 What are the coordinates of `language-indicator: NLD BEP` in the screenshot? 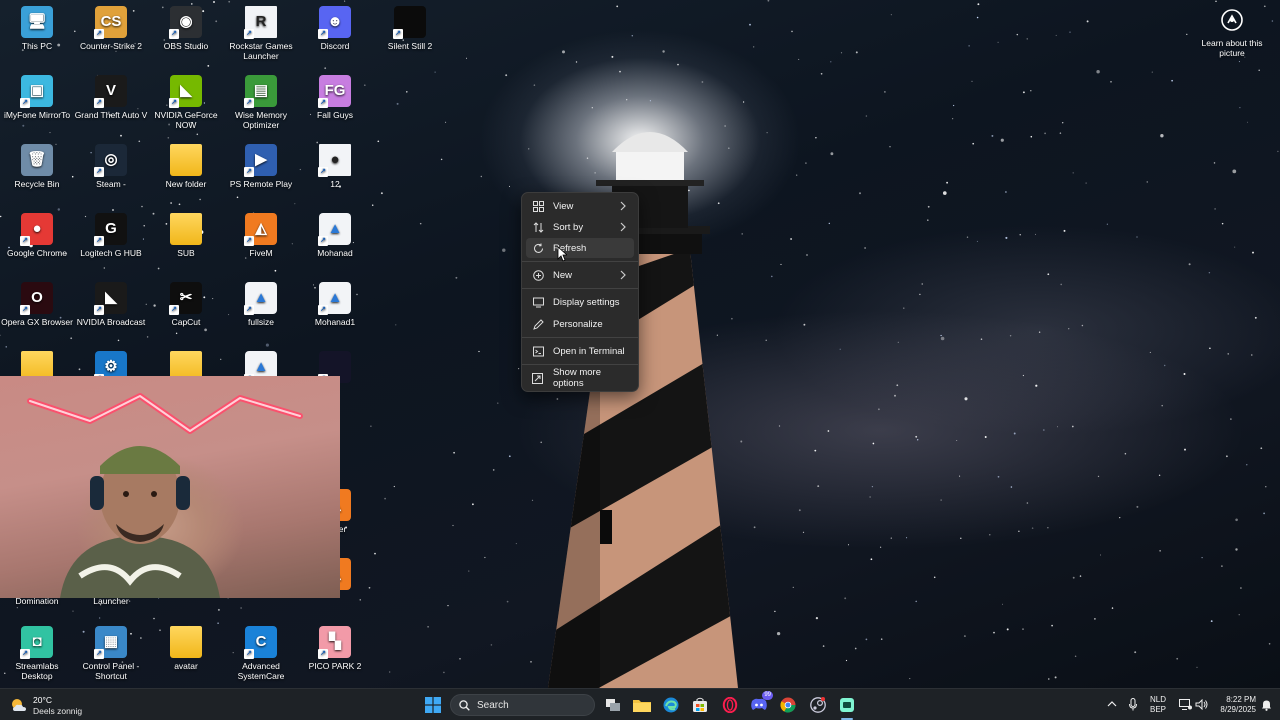 It's located at (1158, 705).